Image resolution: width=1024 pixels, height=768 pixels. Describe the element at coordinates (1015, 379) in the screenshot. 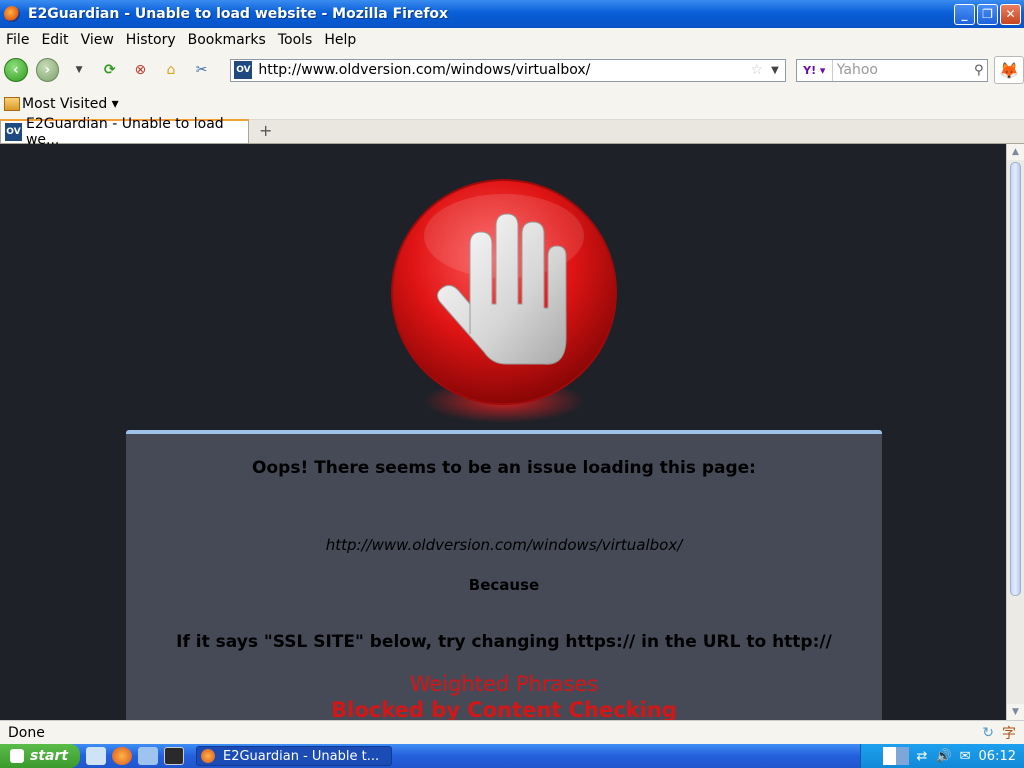

I see `scroll-thumb` at that location.